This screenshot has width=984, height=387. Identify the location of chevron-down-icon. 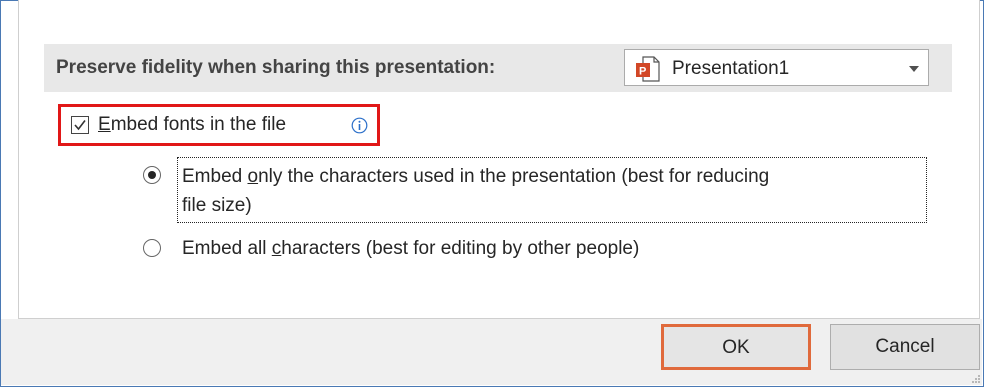
(914, 69).